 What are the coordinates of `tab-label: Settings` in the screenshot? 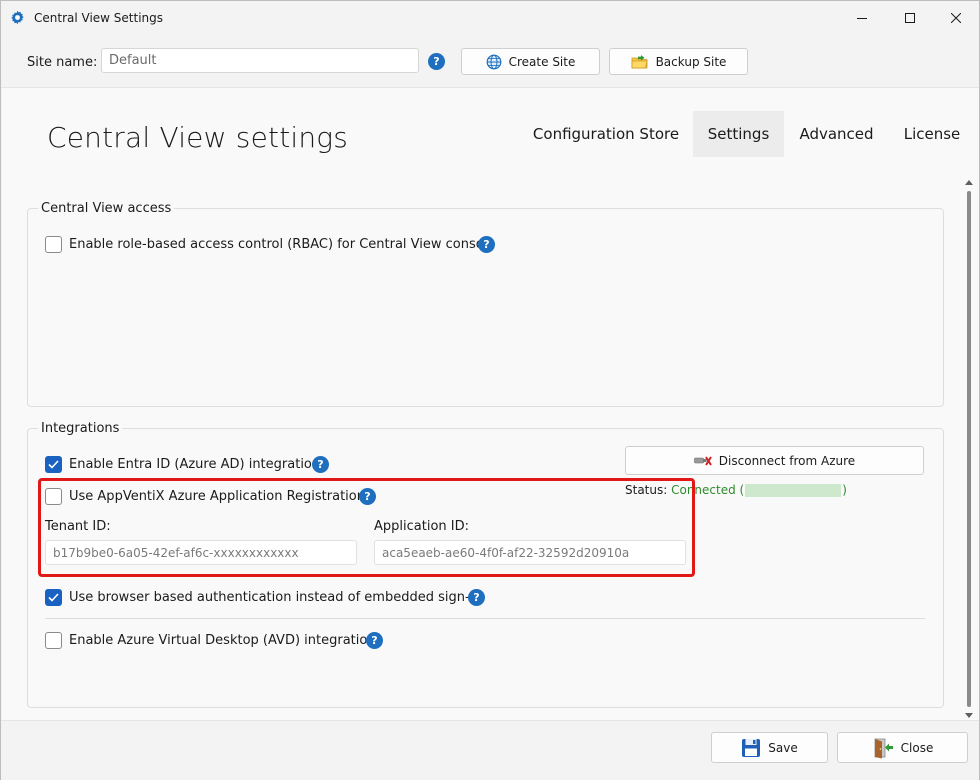 It's located at (738, 134).